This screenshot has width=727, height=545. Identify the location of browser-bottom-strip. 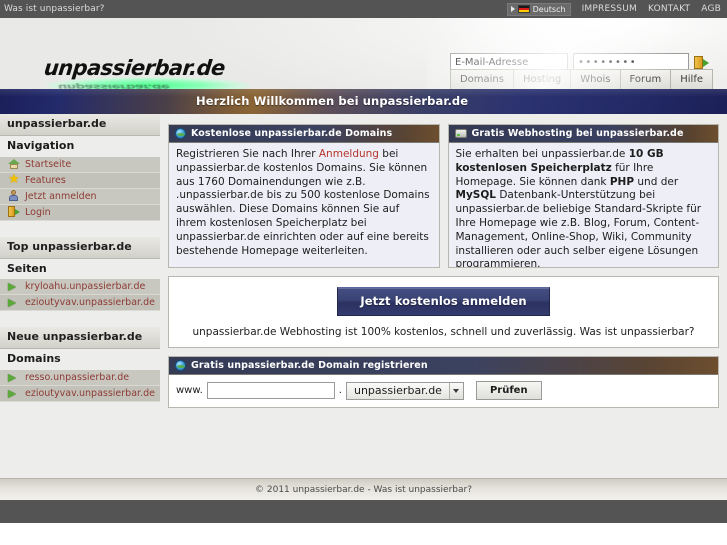
(363, 511).